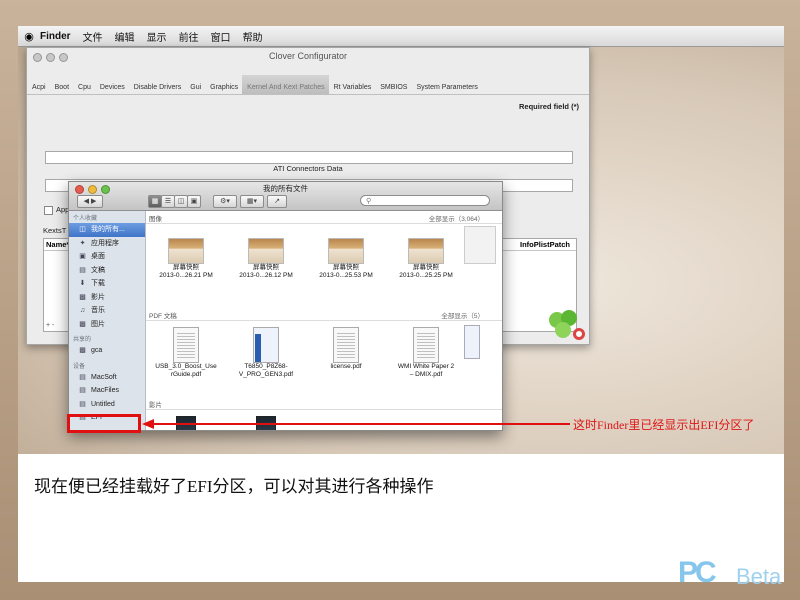 This screenshot has height=600, width=800. I want to click on finder-titlebar: 我的所有文件 ◀ ▶ ▦ ☰ ◫ ▣ ⚙▾ ▦▾ ↗ ⚲, so click(285, 196).